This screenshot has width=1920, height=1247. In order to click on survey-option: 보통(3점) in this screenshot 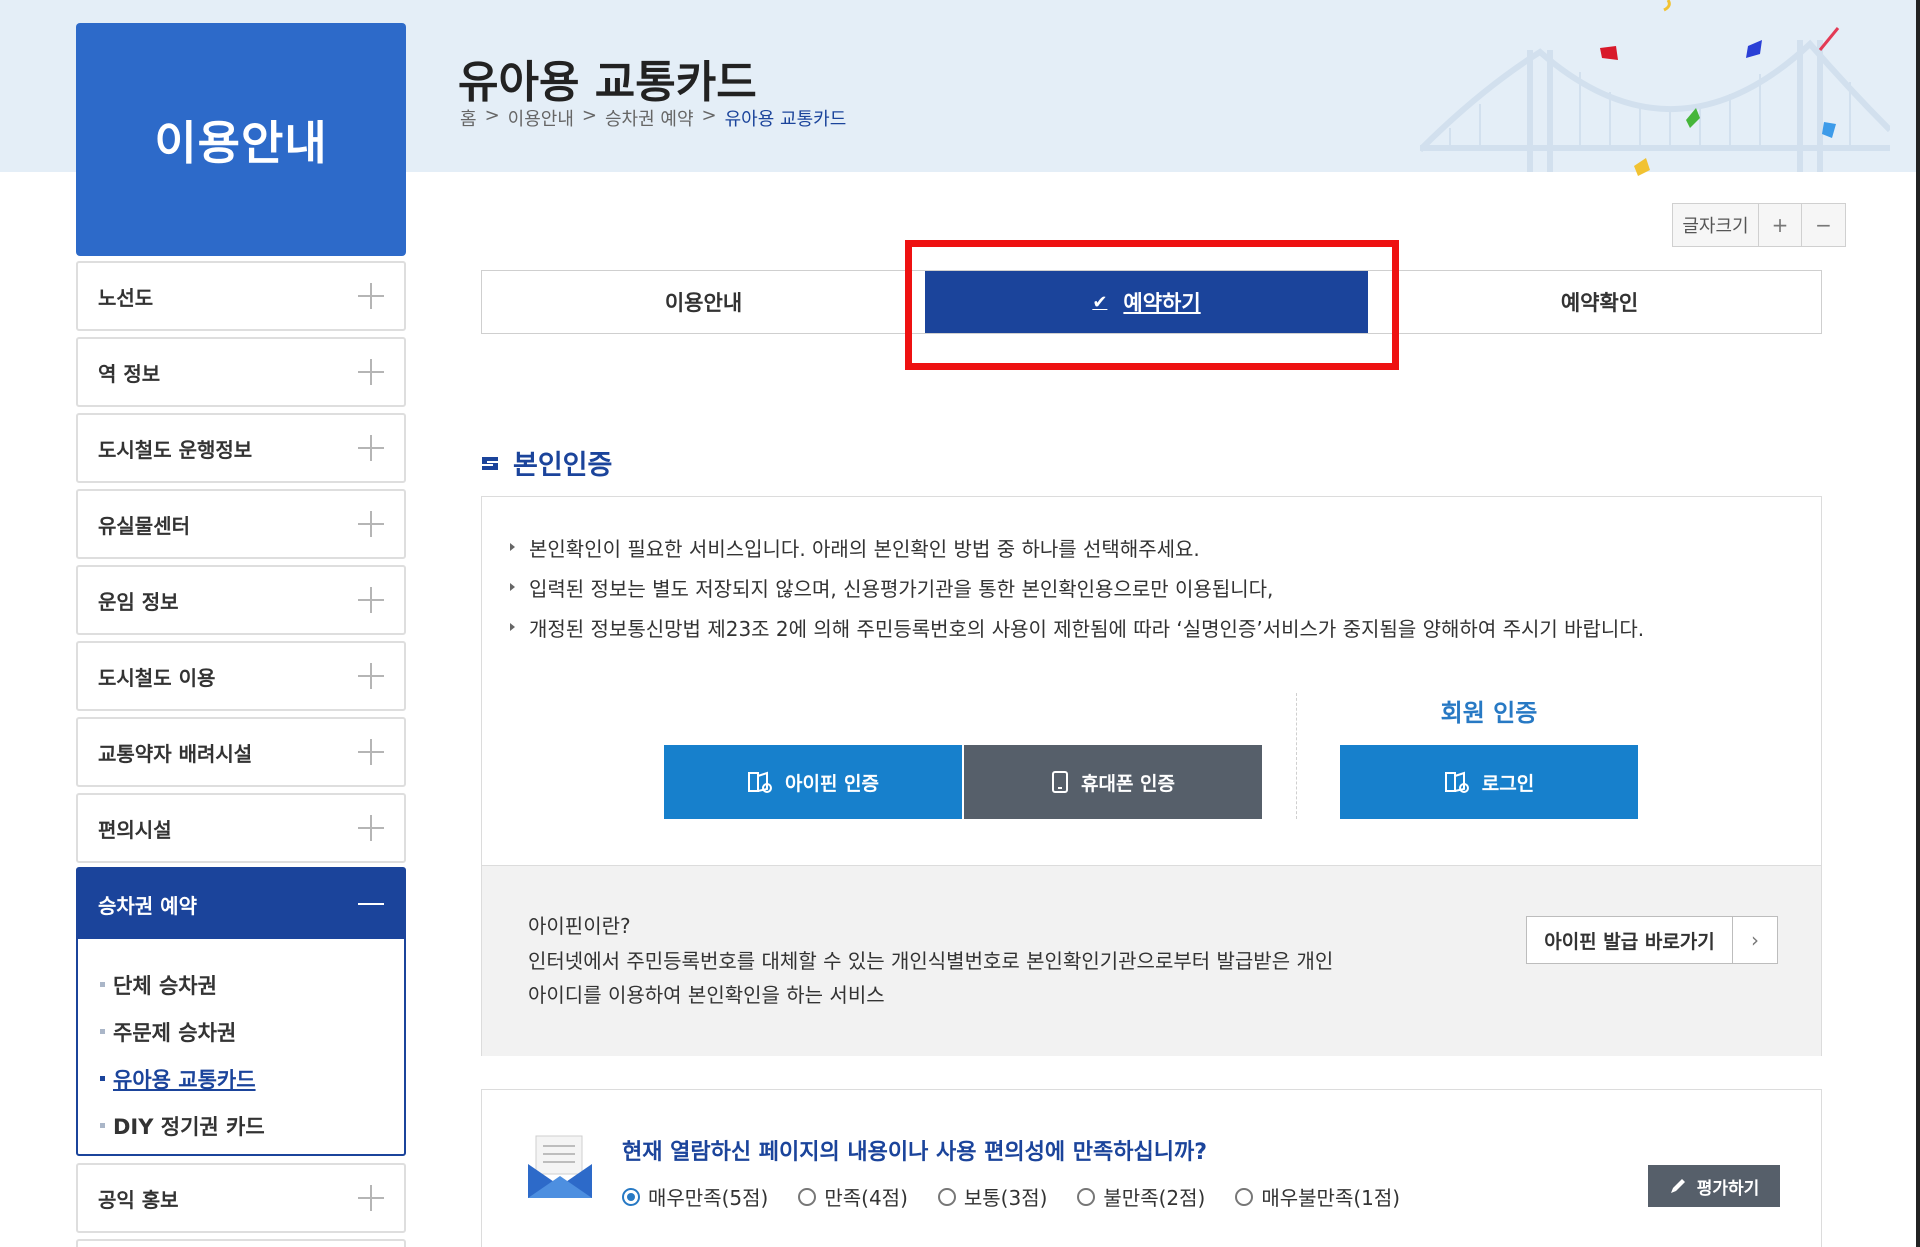, I will do `click(992, 1196)`.